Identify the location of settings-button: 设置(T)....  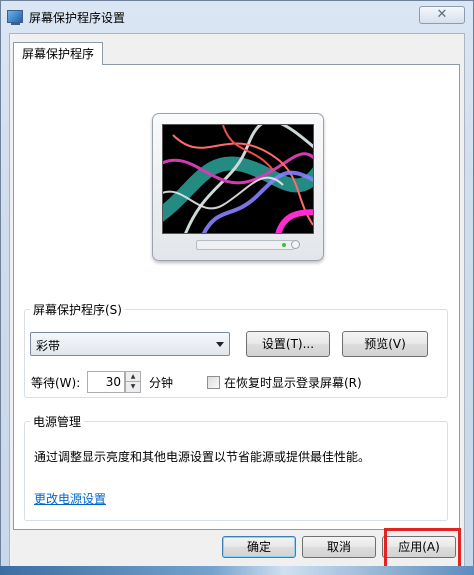
(288, 344).